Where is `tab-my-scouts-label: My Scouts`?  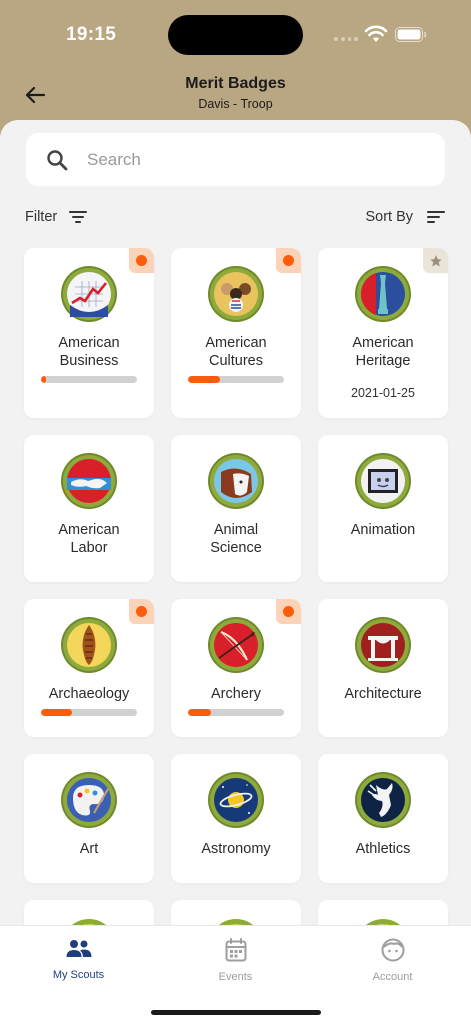
tab-my-scouts-label: My Scouts is located at coordinates (78, 975).